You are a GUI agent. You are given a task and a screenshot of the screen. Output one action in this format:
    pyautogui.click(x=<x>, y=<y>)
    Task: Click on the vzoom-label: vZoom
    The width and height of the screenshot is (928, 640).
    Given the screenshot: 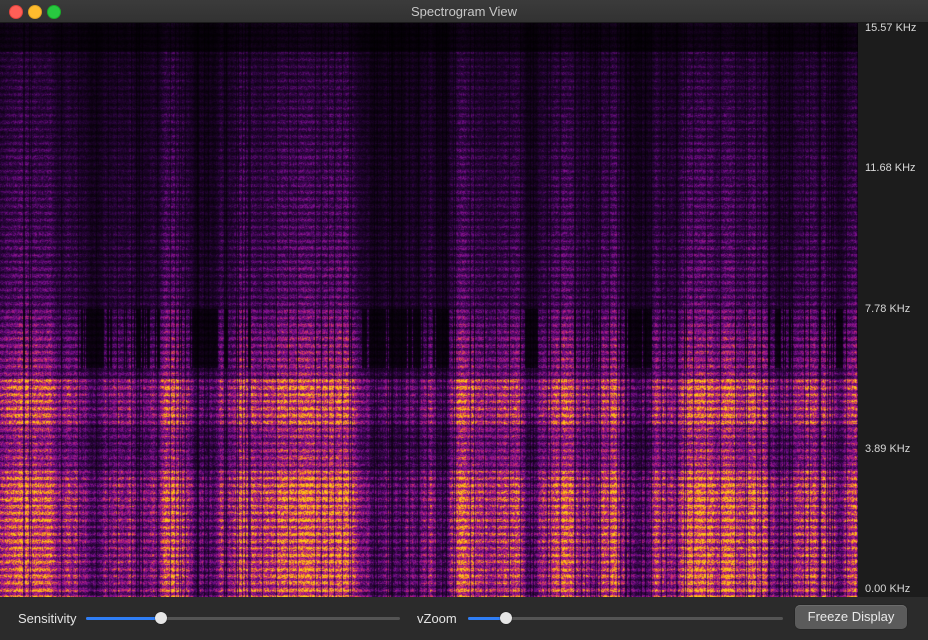 What is the action you would take?
    pyautogui.click(x=437, y=618)
    